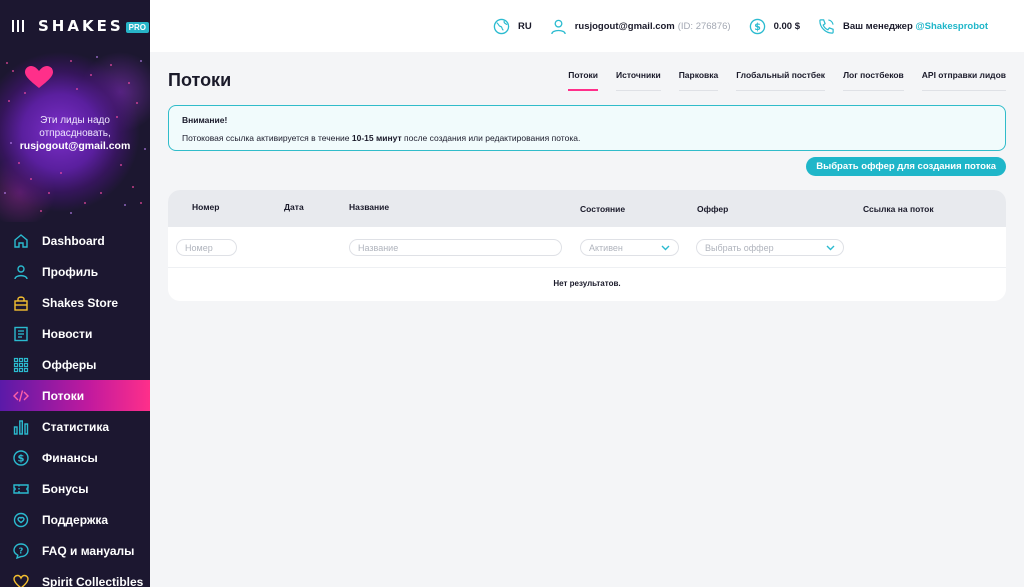  I want to click on offer-filter-select: Выбрать оффер, so click(770, 247).